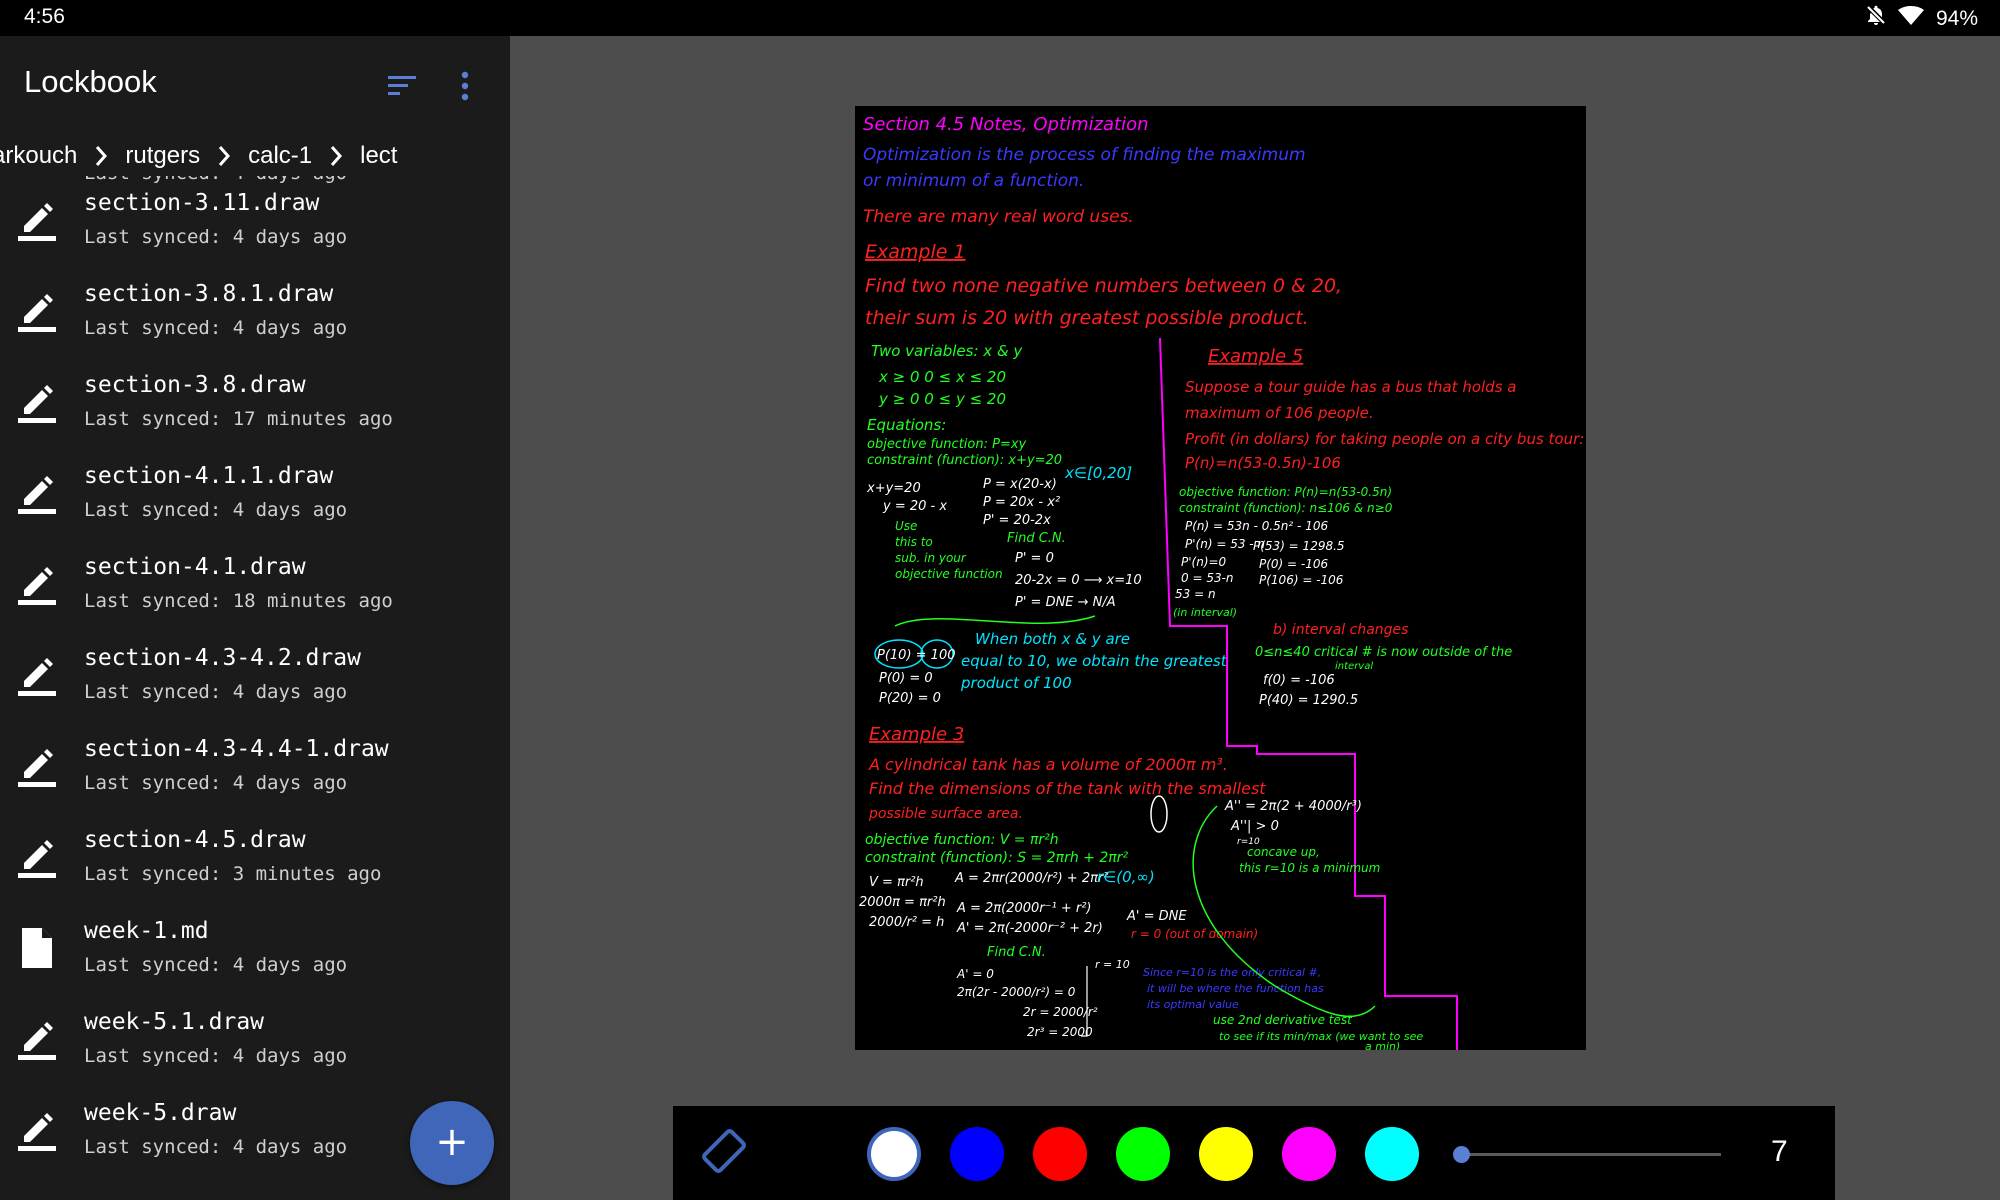 The image size is (2000, 1200). I want to click on color-yellow-button, so click(1226, 1154).